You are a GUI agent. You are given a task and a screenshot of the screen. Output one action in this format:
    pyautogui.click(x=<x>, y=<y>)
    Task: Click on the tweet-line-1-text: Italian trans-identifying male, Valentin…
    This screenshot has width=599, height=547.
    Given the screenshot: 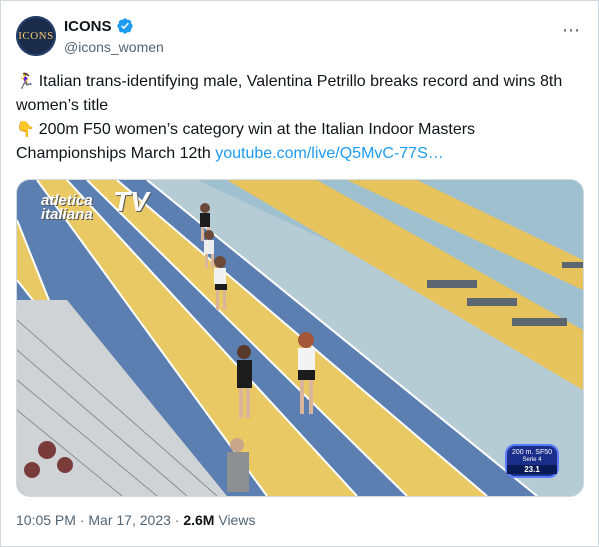 What is the action you would take?
    pyautogui.click(x=289, y=93)
    